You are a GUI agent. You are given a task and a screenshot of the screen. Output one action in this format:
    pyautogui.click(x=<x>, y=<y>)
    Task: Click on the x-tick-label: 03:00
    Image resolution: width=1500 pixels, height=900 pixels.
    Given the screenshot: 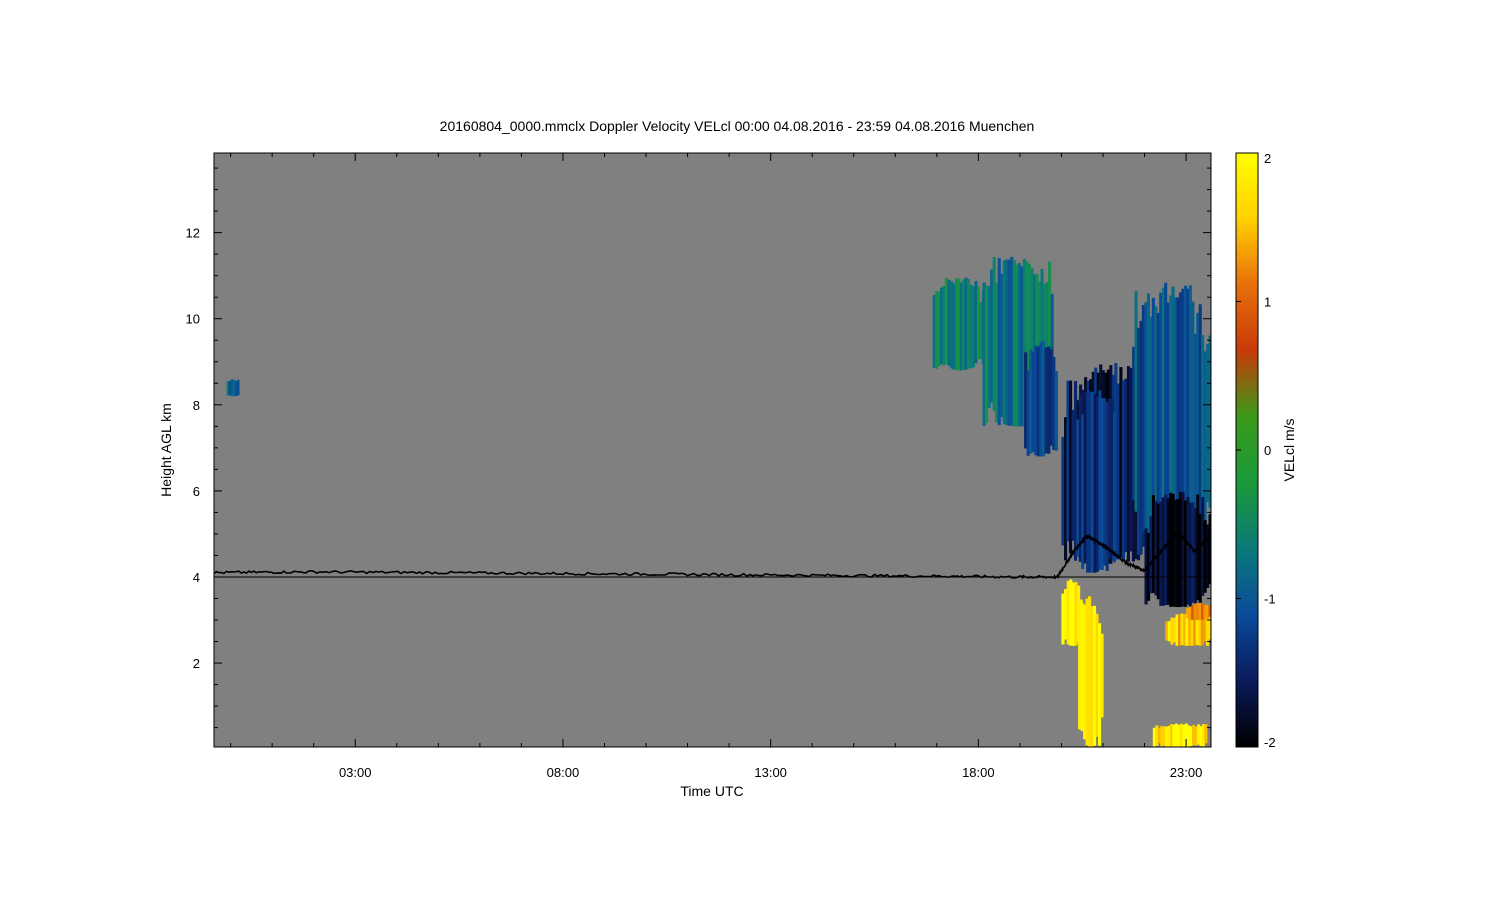 What is the action you would take?
    pyautogui.click(x=355, y=772)
    